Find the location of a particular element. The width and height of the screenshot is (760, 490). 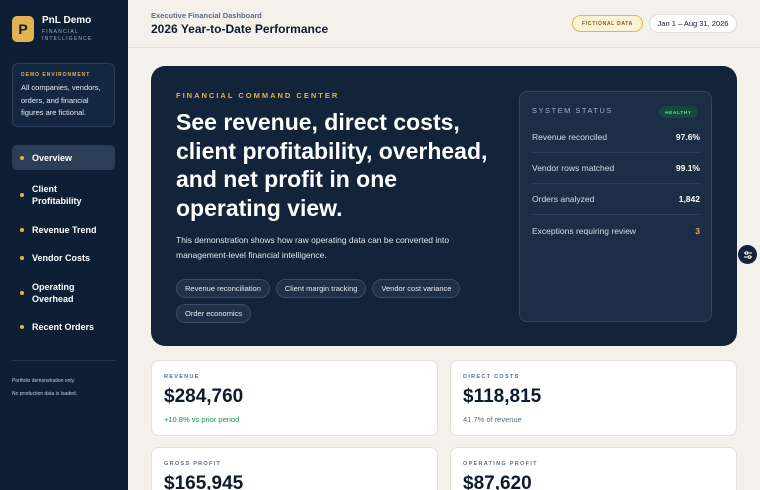

kpi-value: $87,620 is located at coordinates (497, 481).